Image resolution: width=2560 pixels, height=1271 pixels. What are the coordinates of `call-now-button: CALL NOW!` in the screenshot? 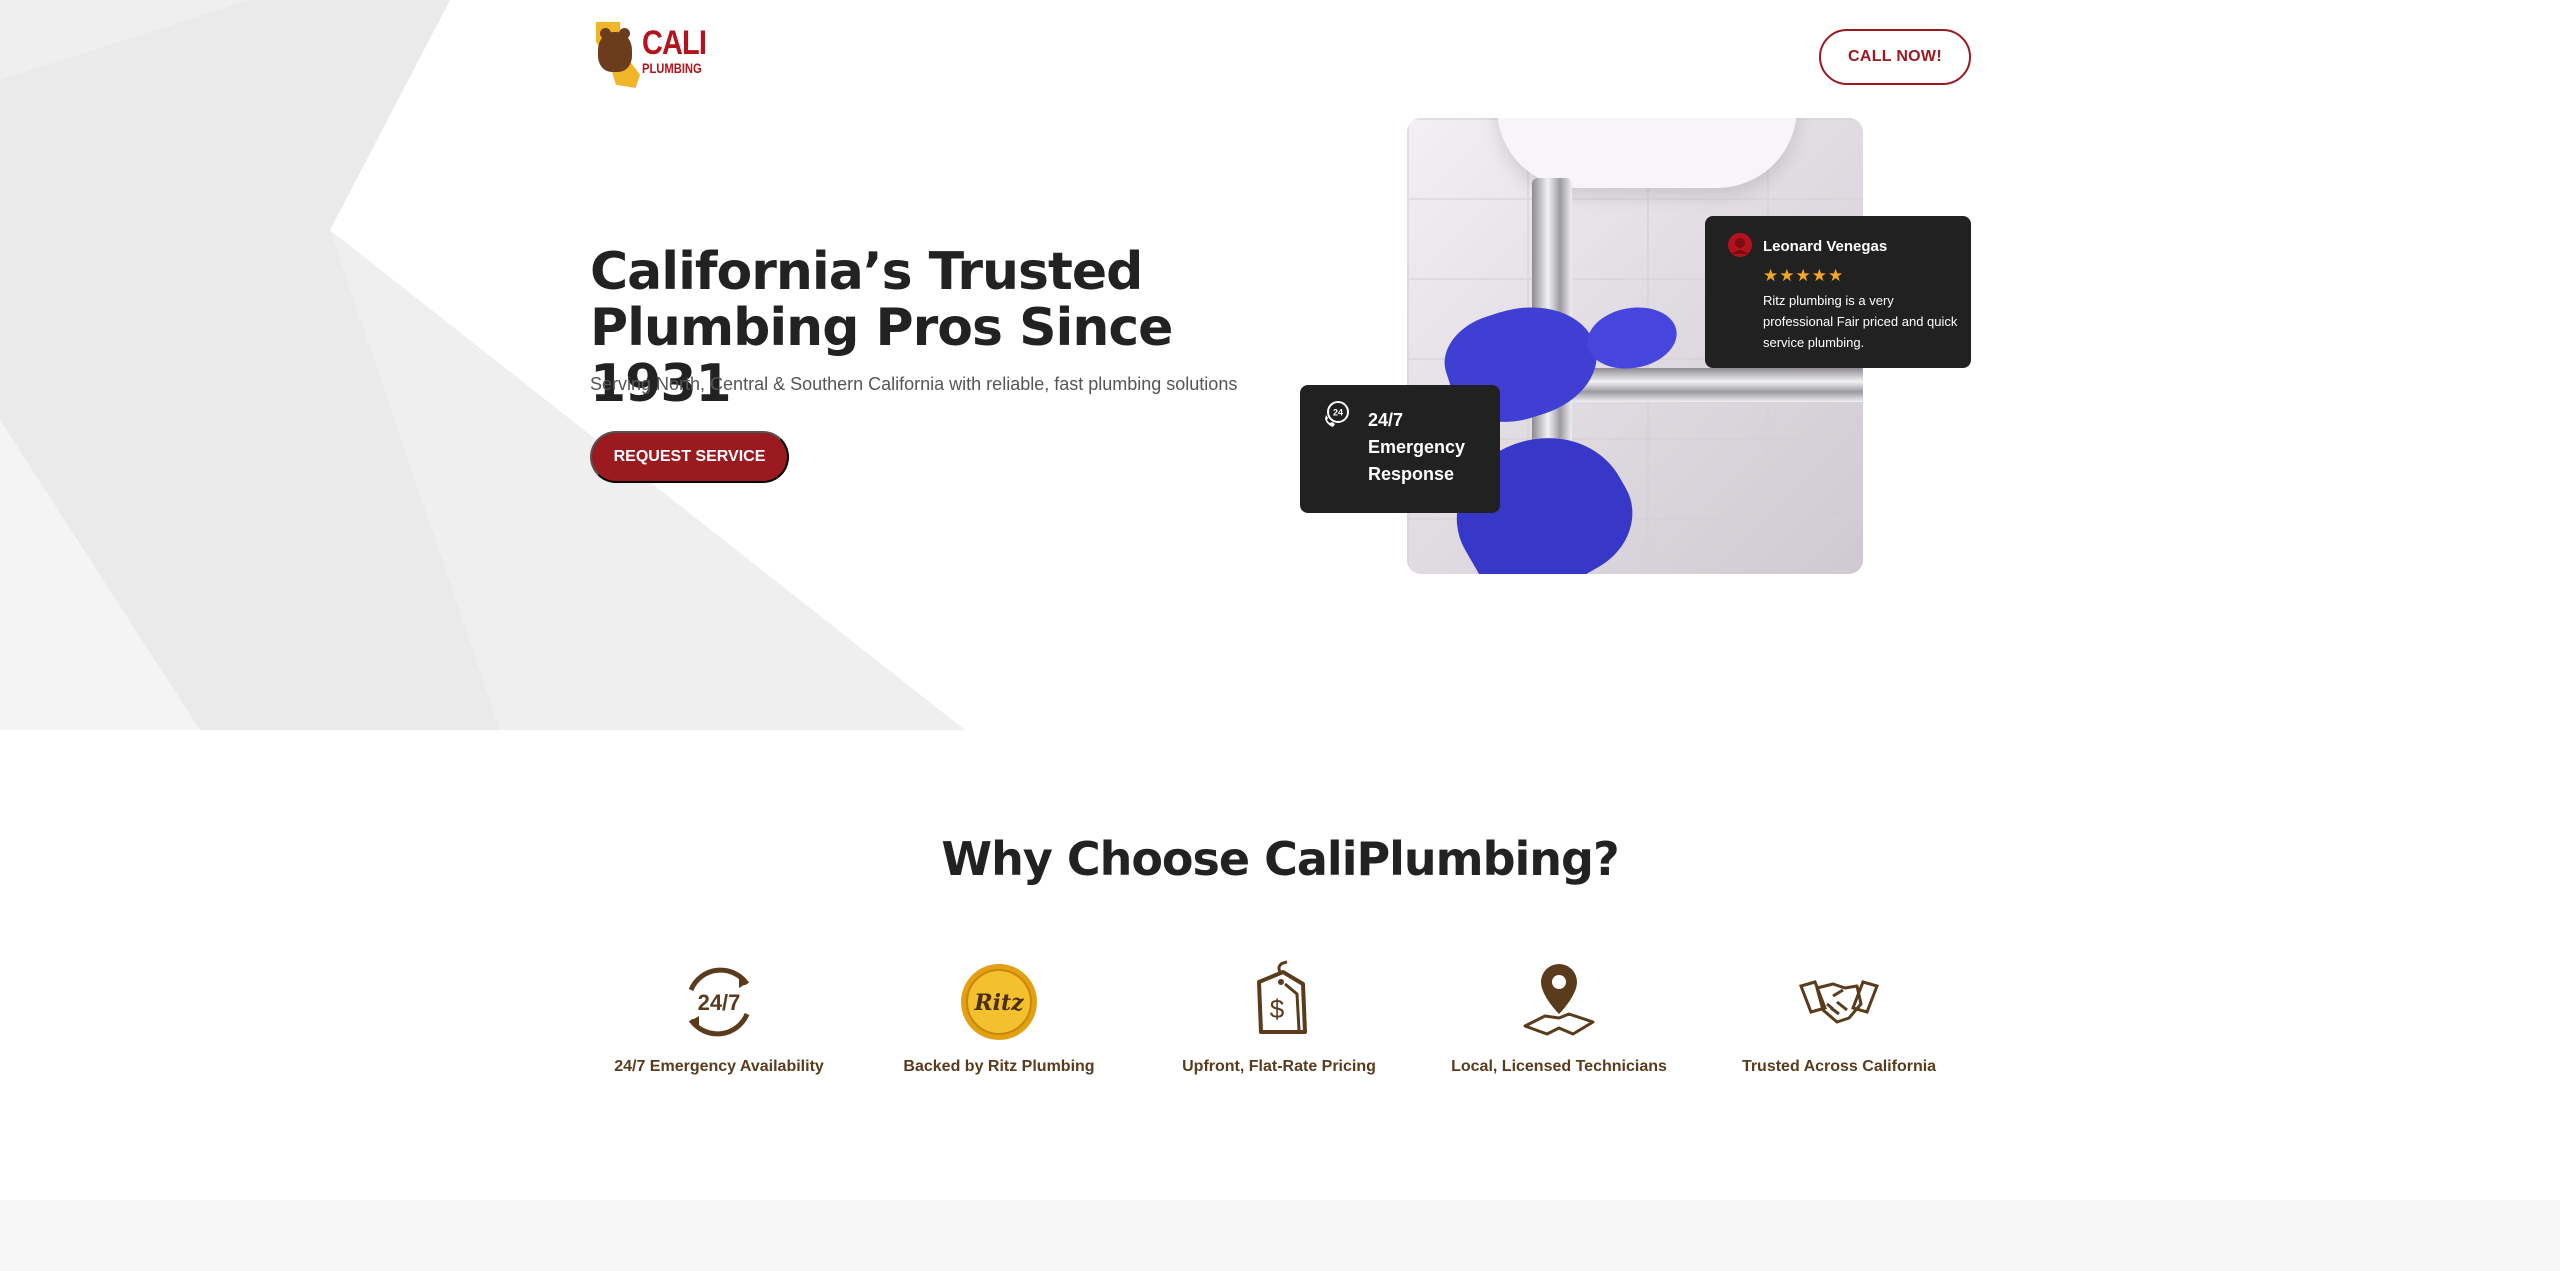 It's located at (1895, 57).